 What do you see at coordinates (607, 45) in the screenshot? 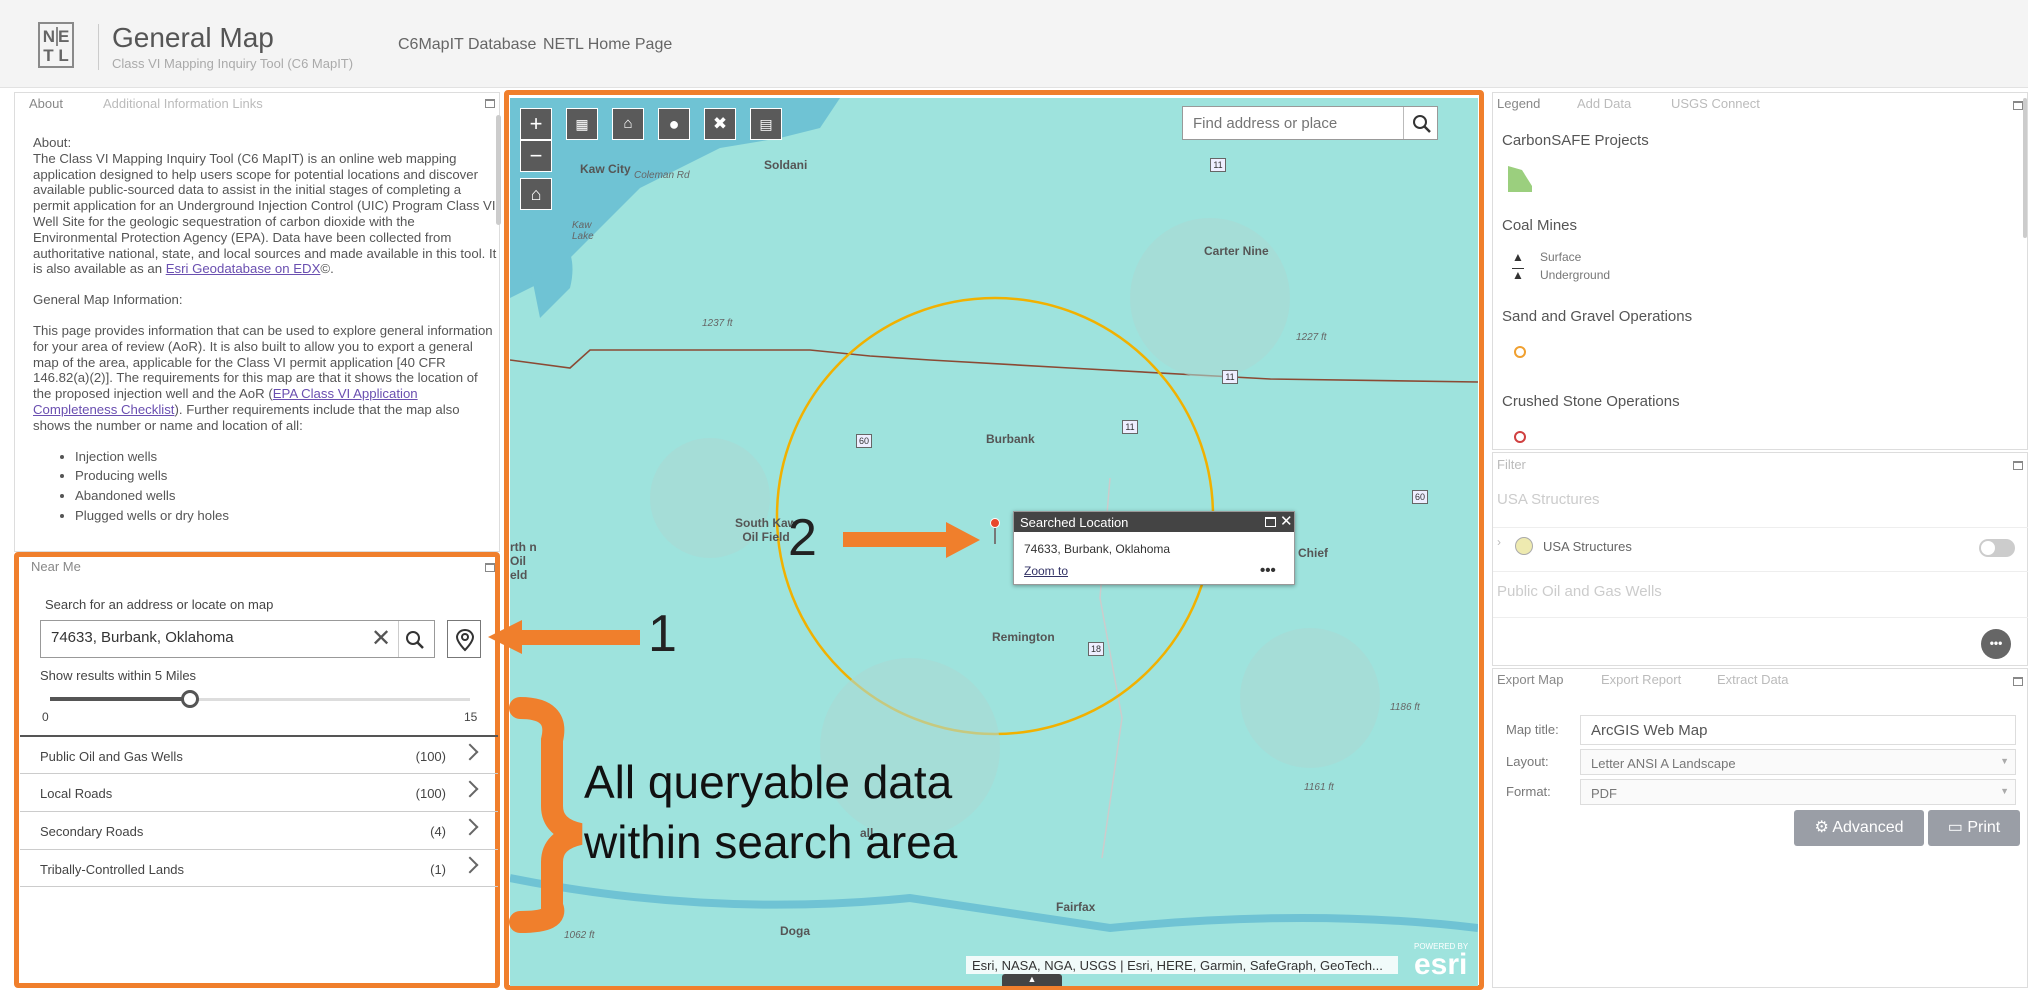
I see `netl-home-link: NETL Home Page` at bounding box center [607, 45].